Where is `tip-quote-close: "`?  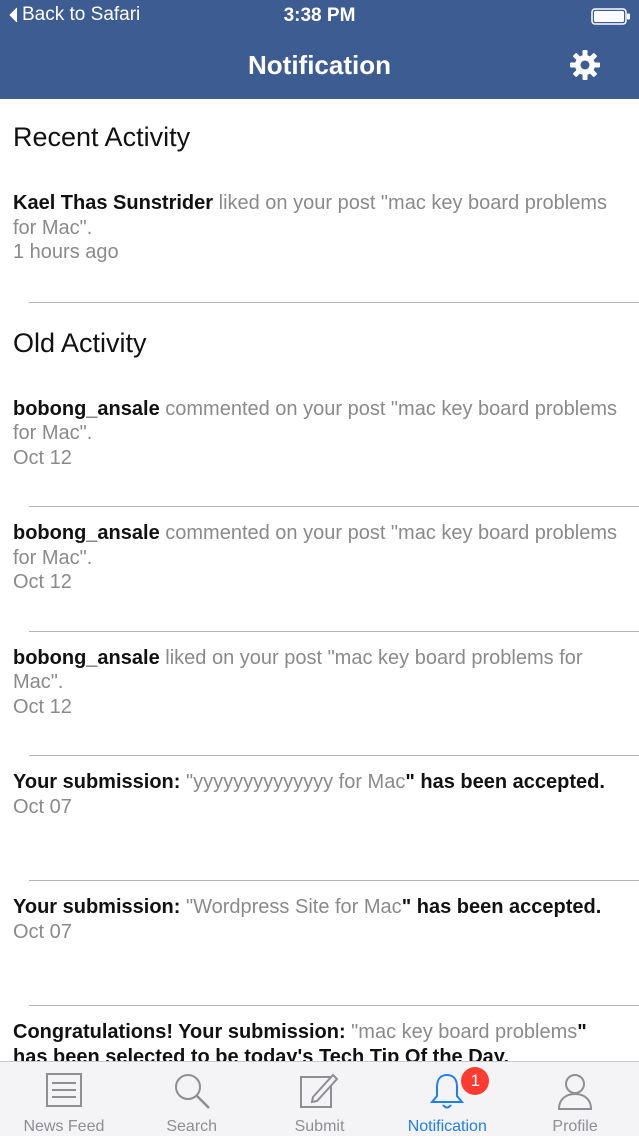
tip-quote-close: " is located at coordinates (582, 1032).